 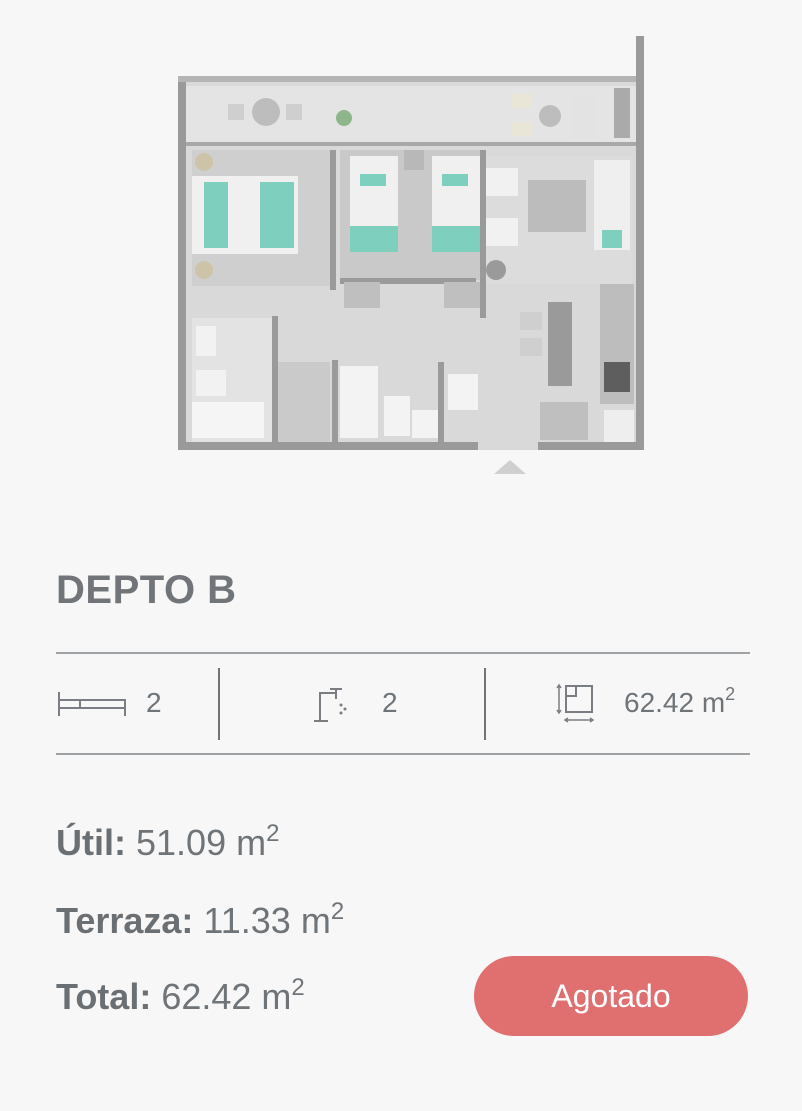 I want to click on bedrooms-spec: 2, so click(x=109, y=703).